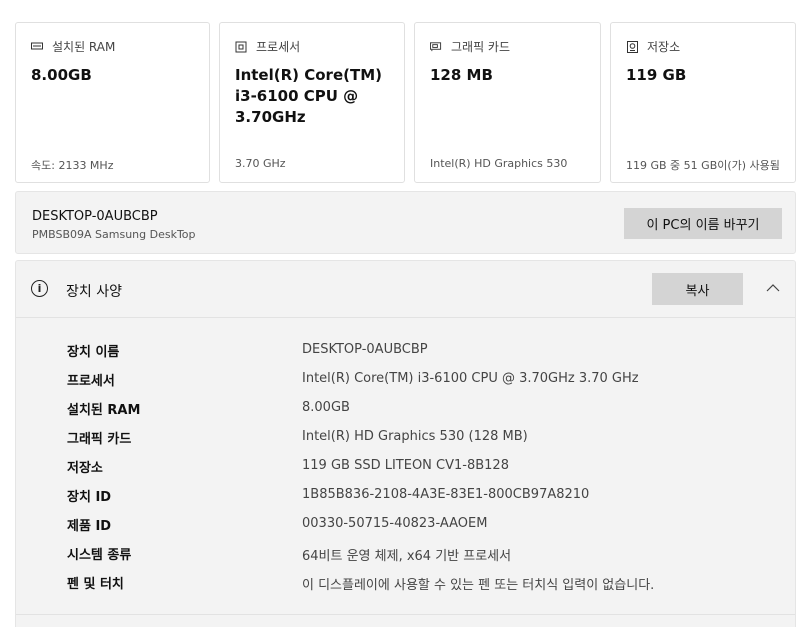 The height and width of the screenshot is (627, 802). Describe the element at coordinates (773, 288) in the screenshot. I see `chevron-up-icon` at that location.